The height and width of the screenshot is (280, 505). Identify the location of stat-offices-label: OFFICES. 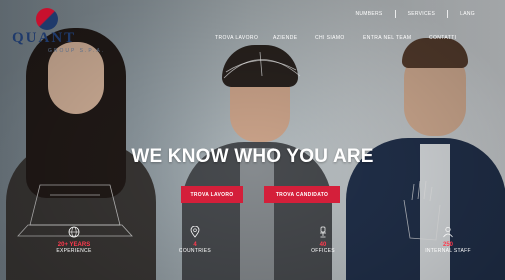
(323, 251).